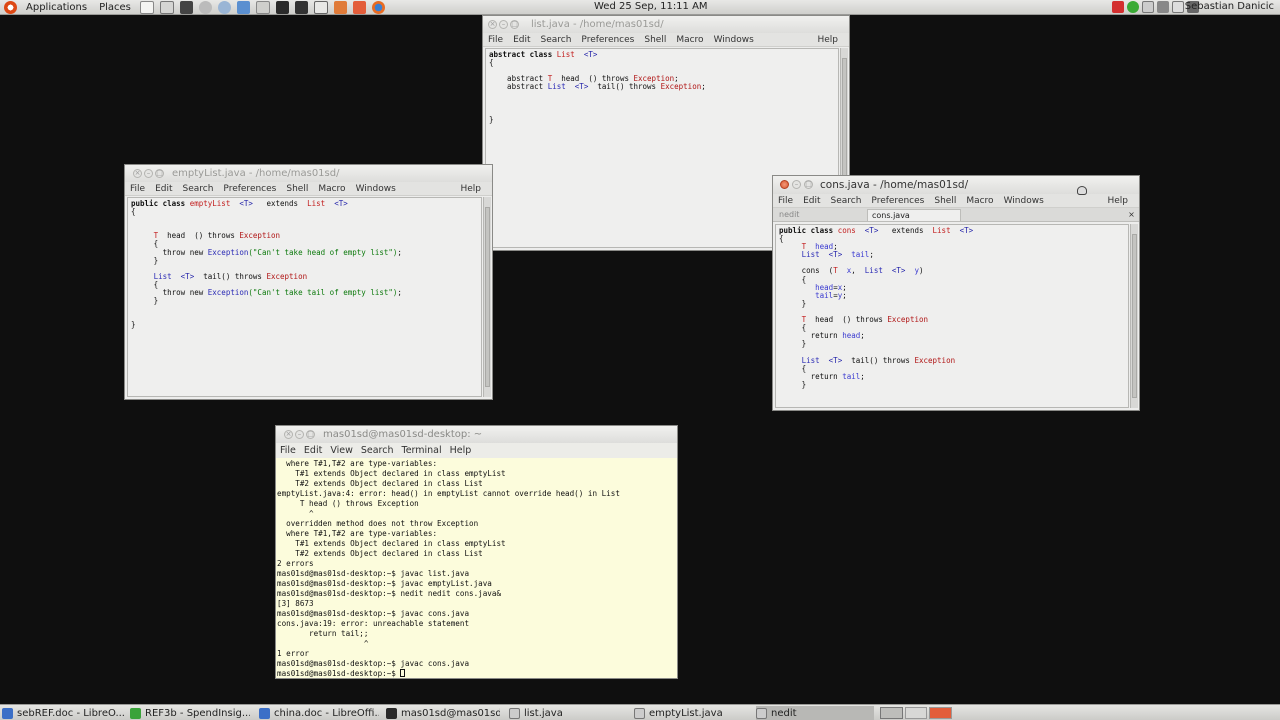 The image size is (1280, 720). What do you see at coordinates (378, 7) in the screenshot?
I see `firefox-icon` at bounding box center [378, 7].